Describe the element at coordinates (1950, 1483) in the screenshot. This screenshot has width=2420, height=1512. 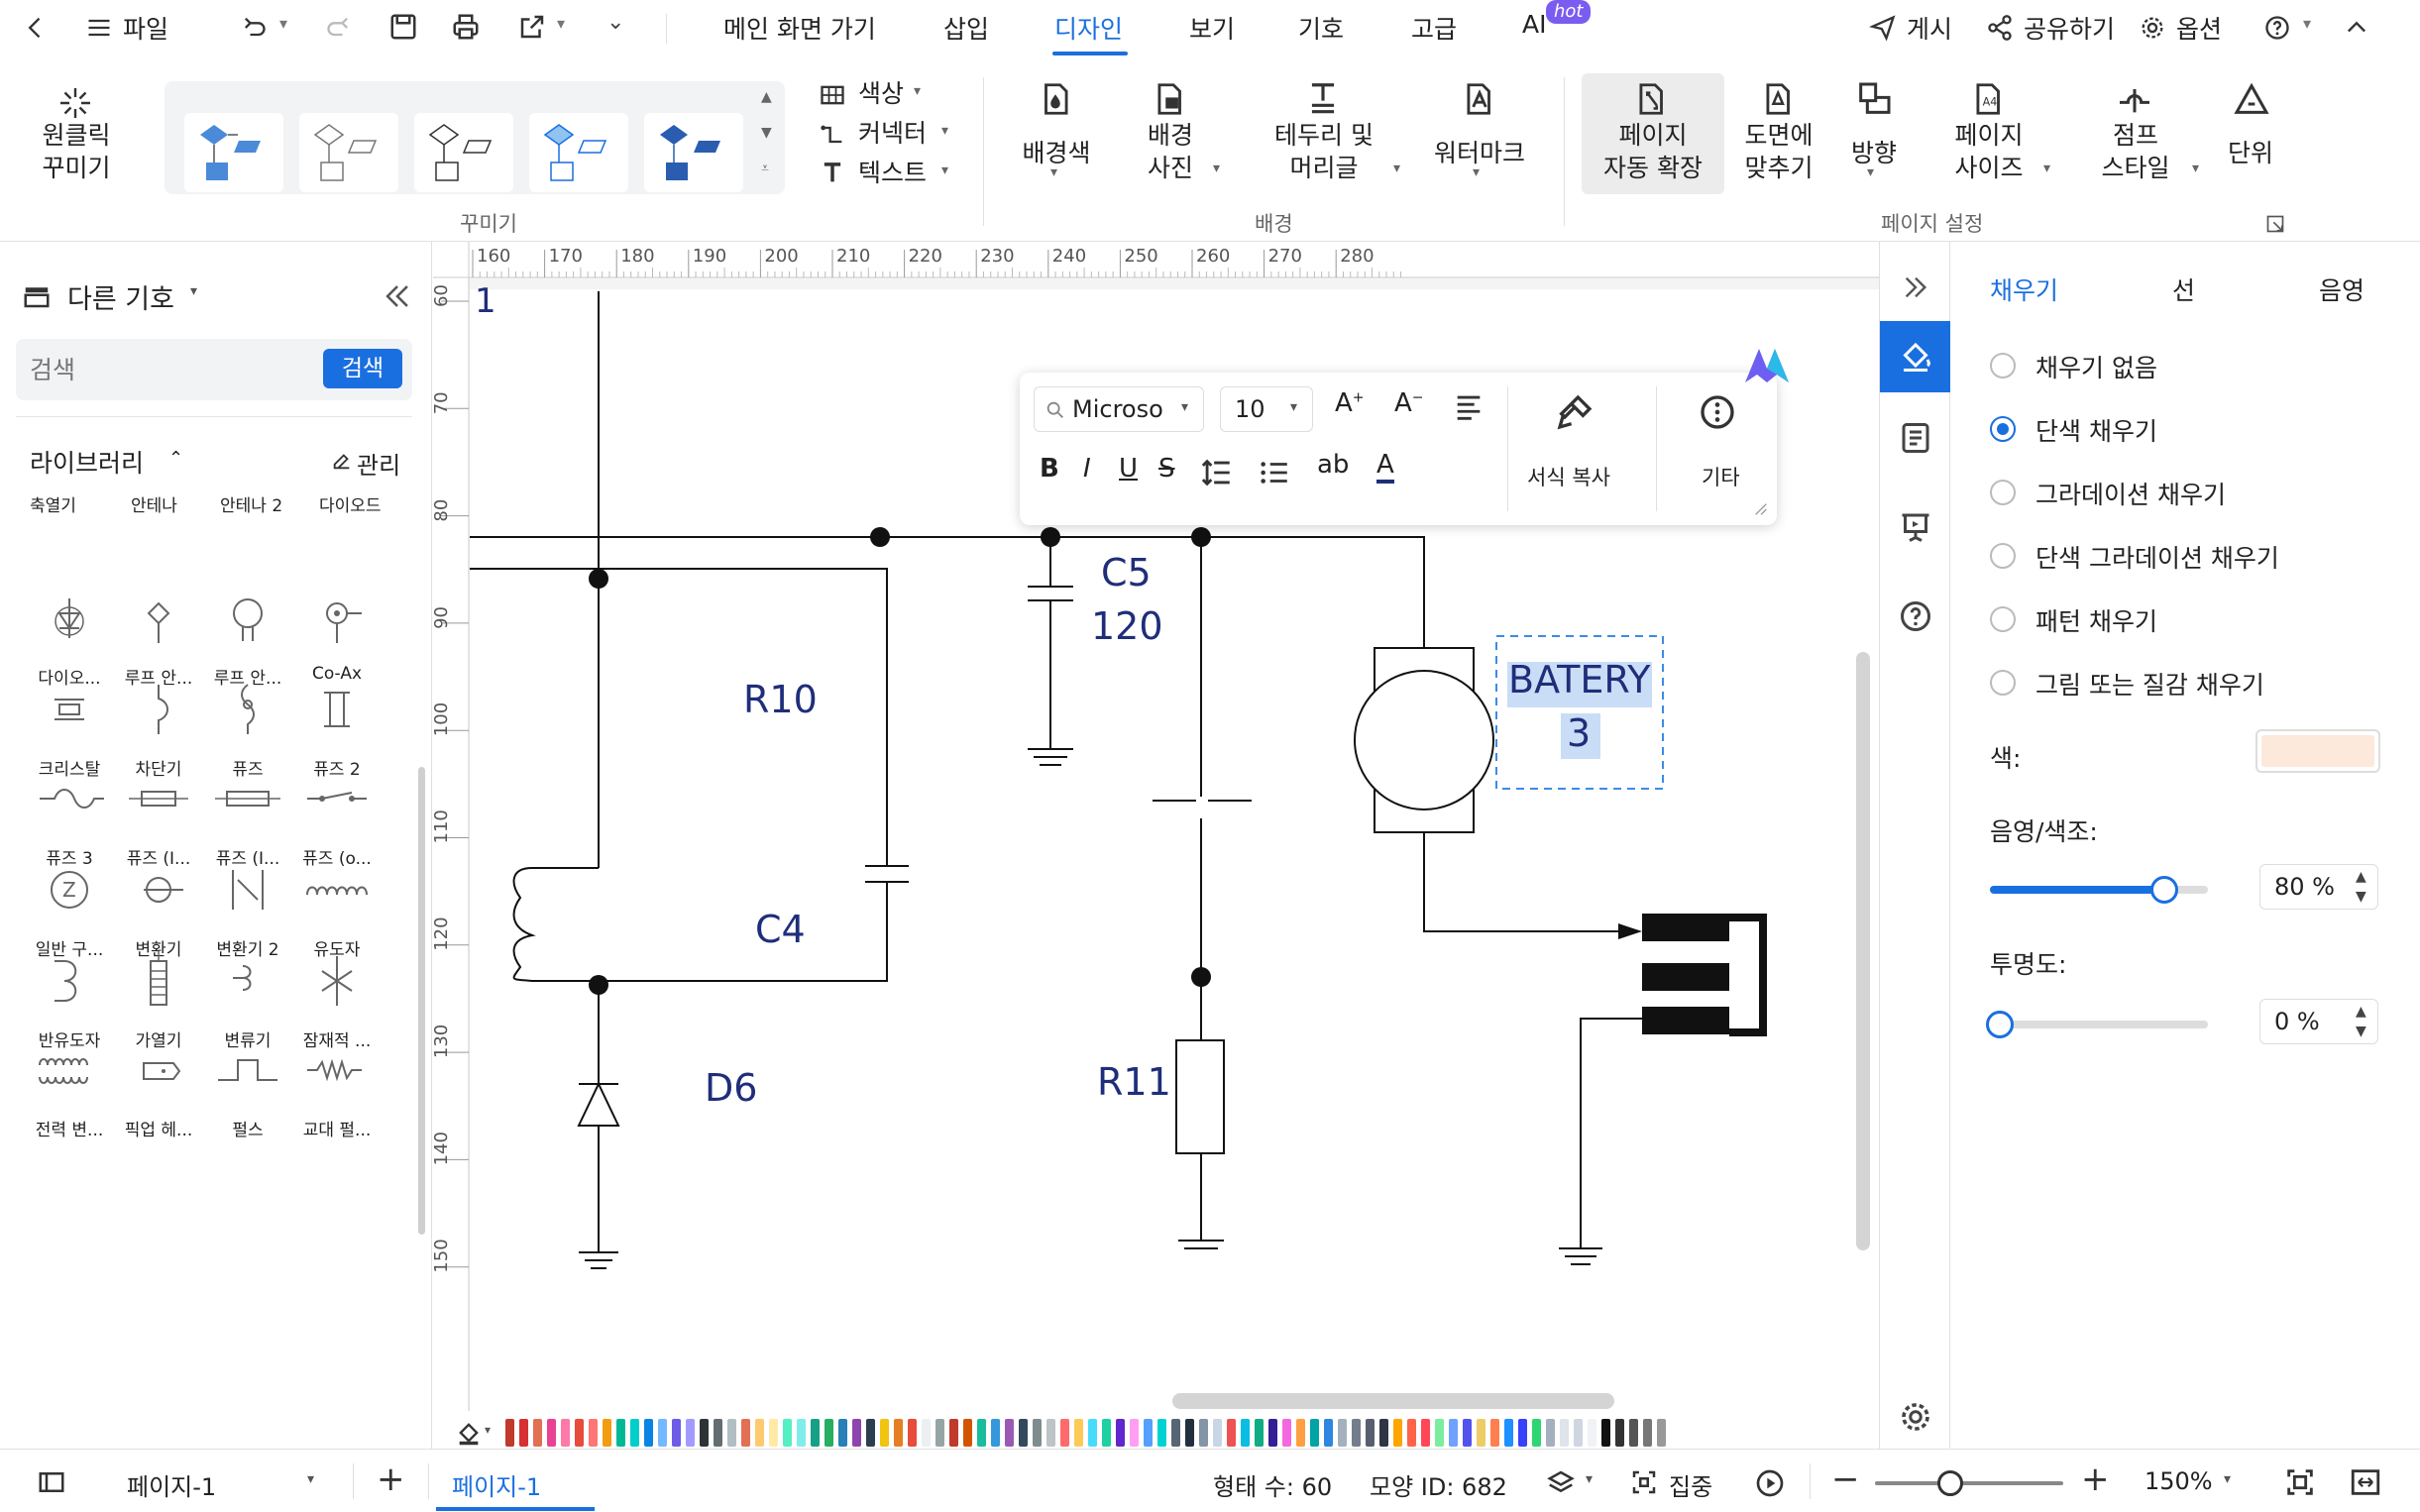
I see `zoom-slider-knob` at that location.